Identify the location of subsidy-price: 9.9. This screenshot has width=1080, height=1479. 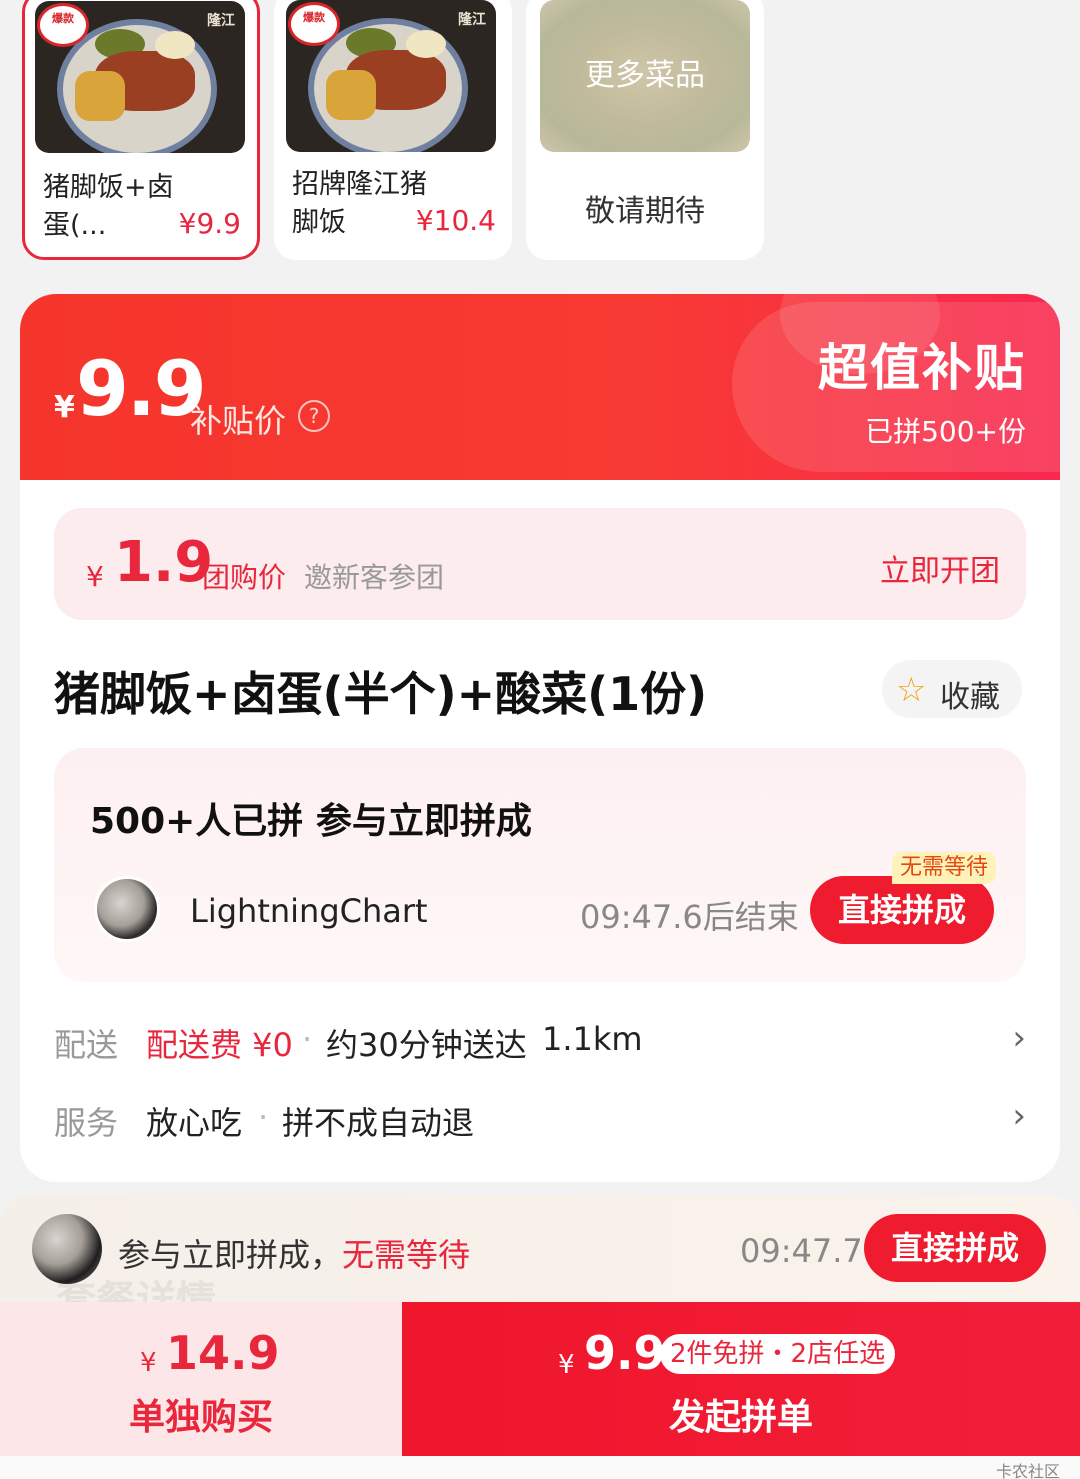
(141, 388).